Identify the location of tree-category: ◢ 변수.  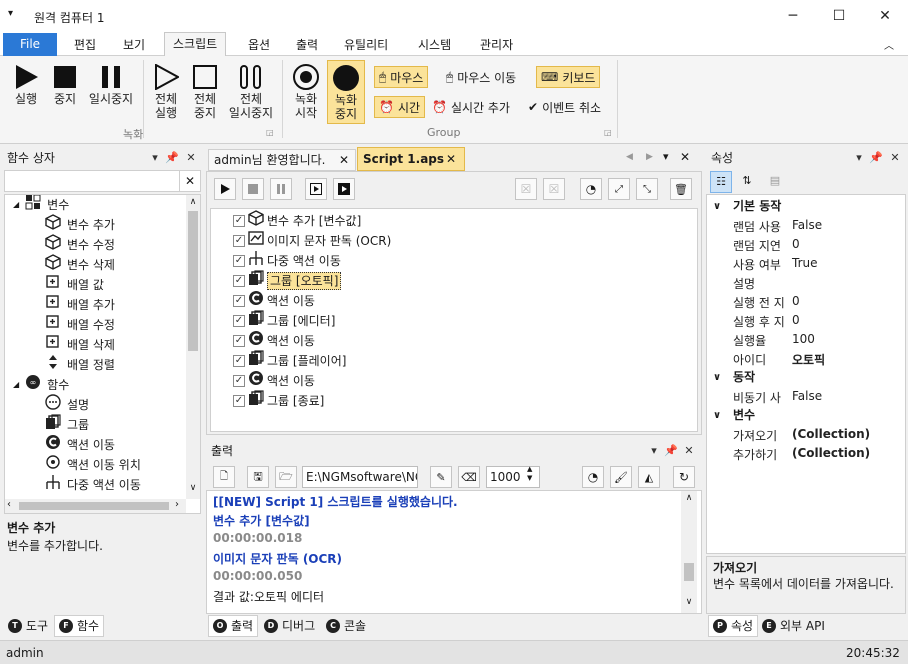
(41, 205).